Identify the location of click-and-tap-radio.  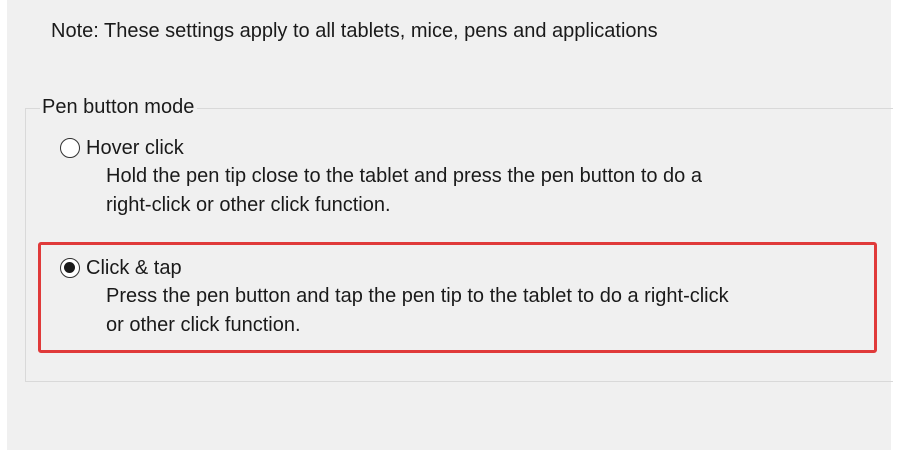
(70, 268).